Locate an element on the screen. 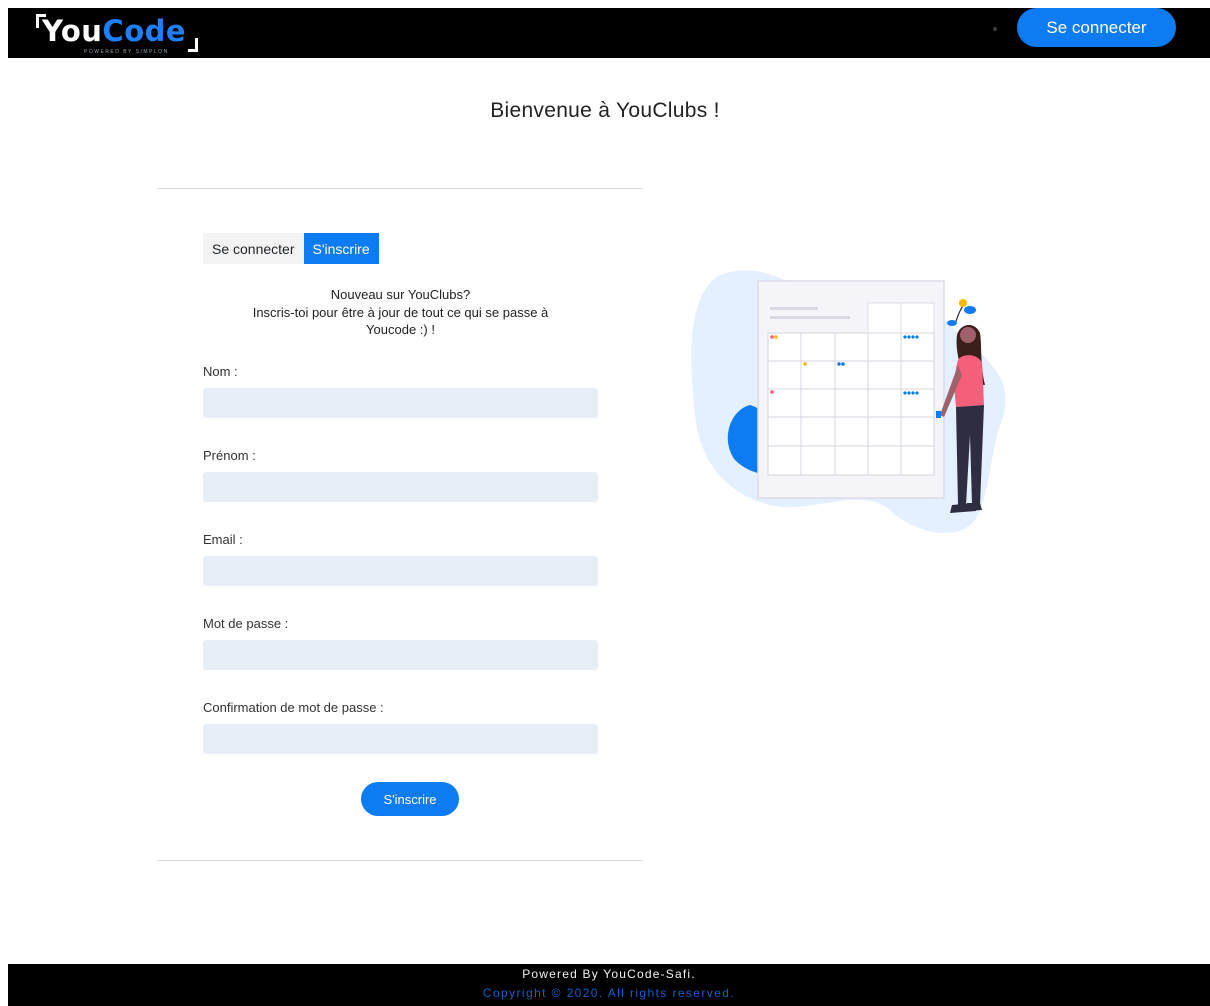 This screenshot has height=1006, width=1210. prenom-label: Prénom : is located at coordinates (229, 455).